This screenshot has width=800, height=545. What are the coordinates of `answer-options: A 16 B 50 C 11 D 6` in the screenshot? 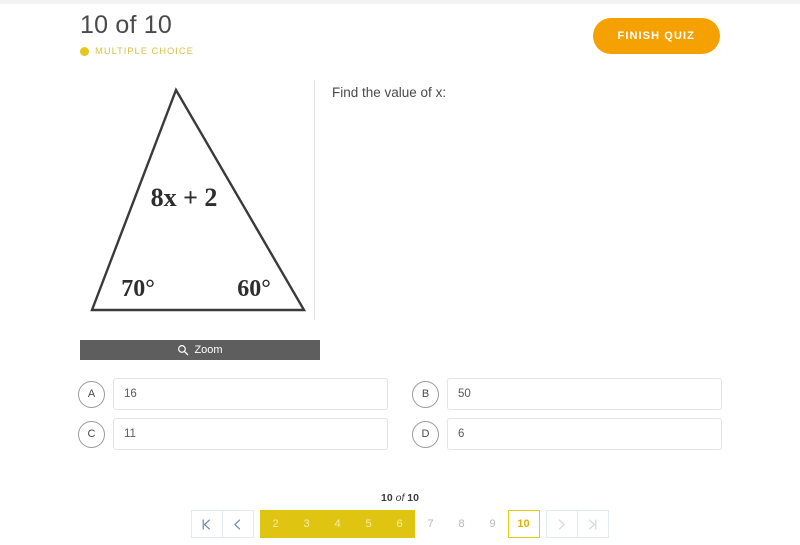 It's located at (400, 414).